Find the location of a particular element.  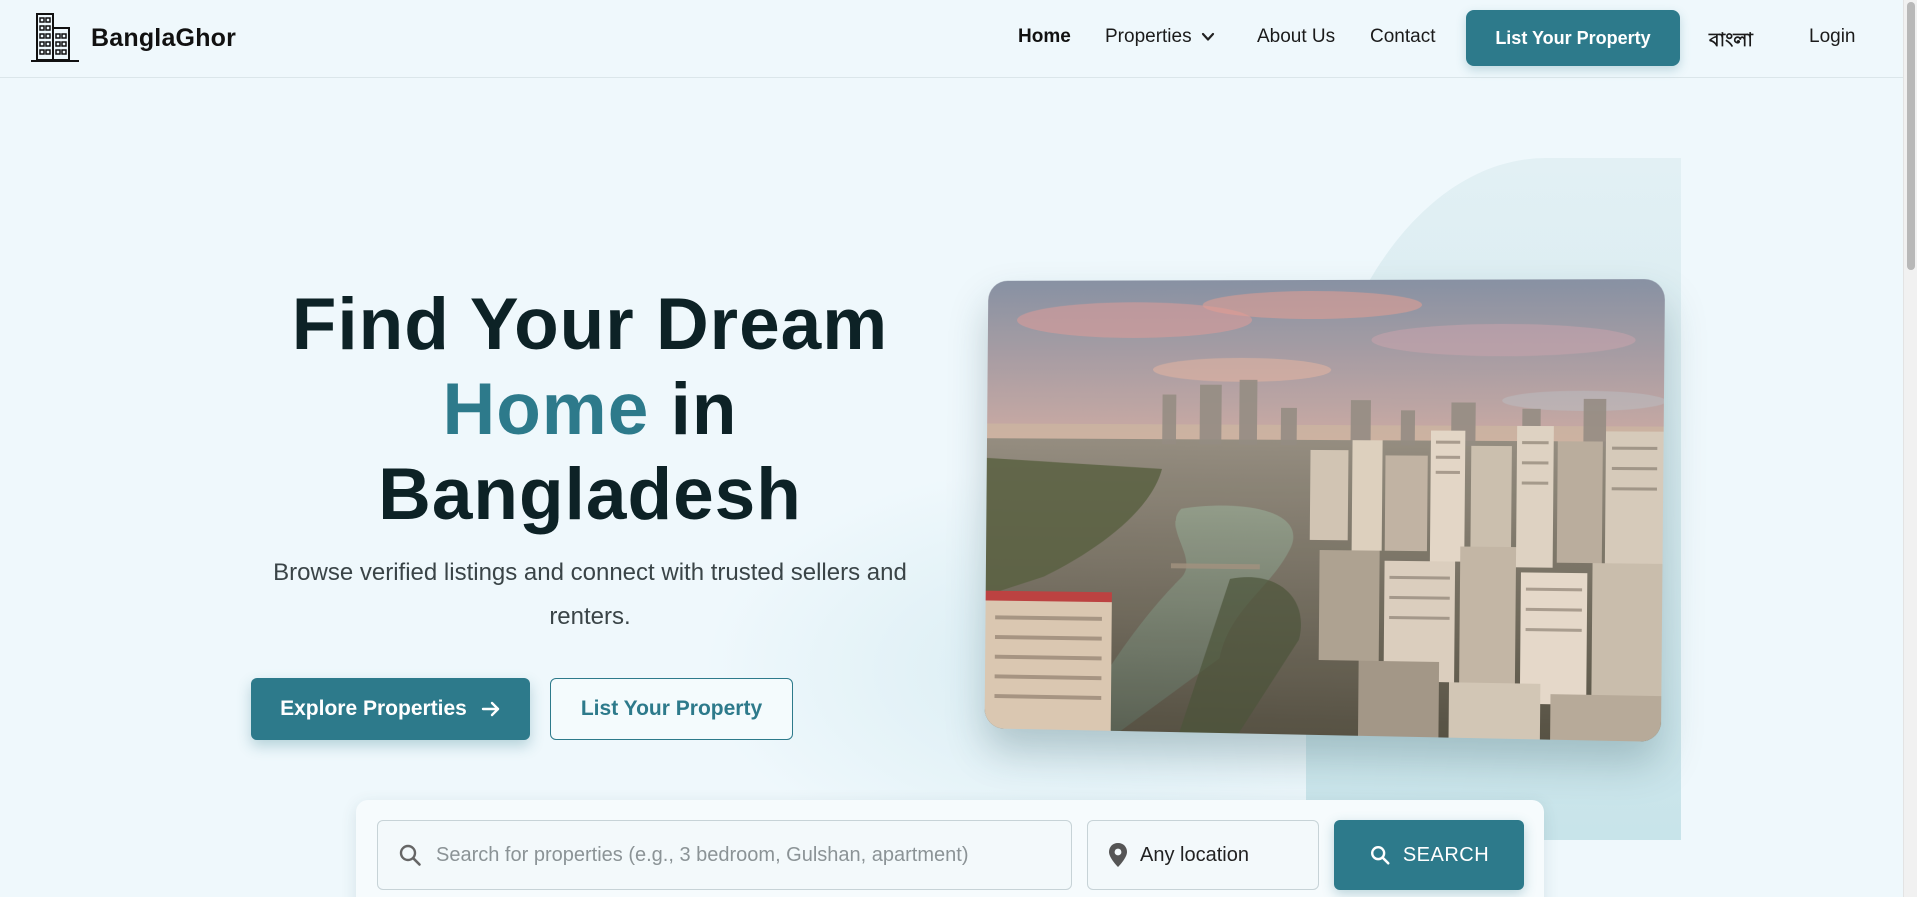

nav-contact: Contact is located at coordinates (1402, 37).